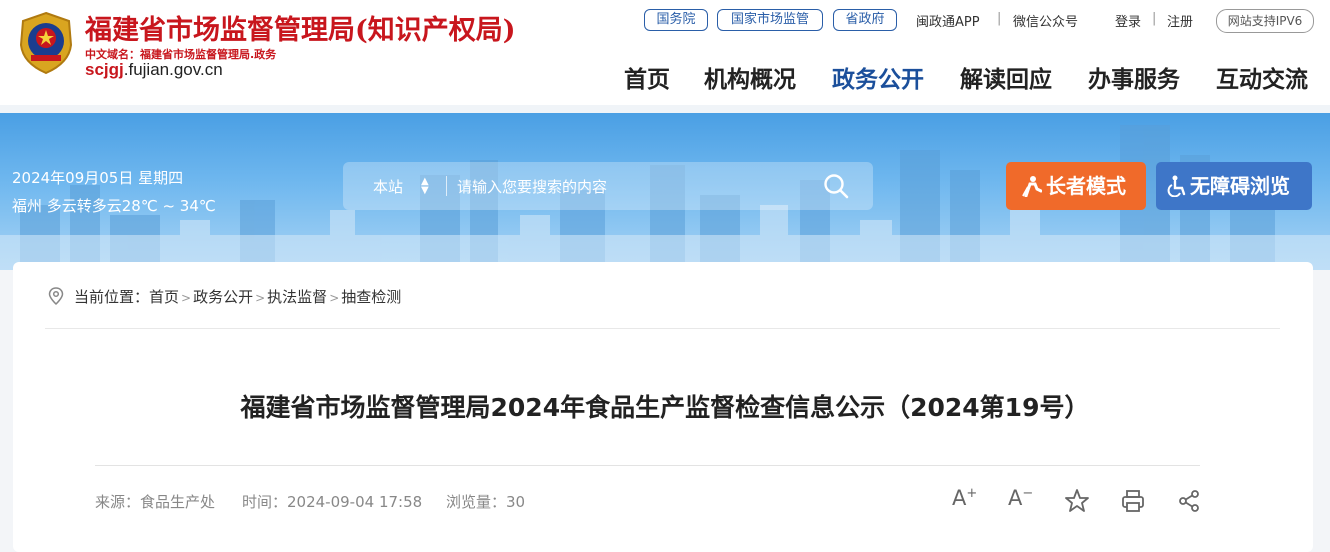 The width and height of the screenshot is (1330, 552). I want to click on article-source: 来源：食品生产处, so click(155, 502).